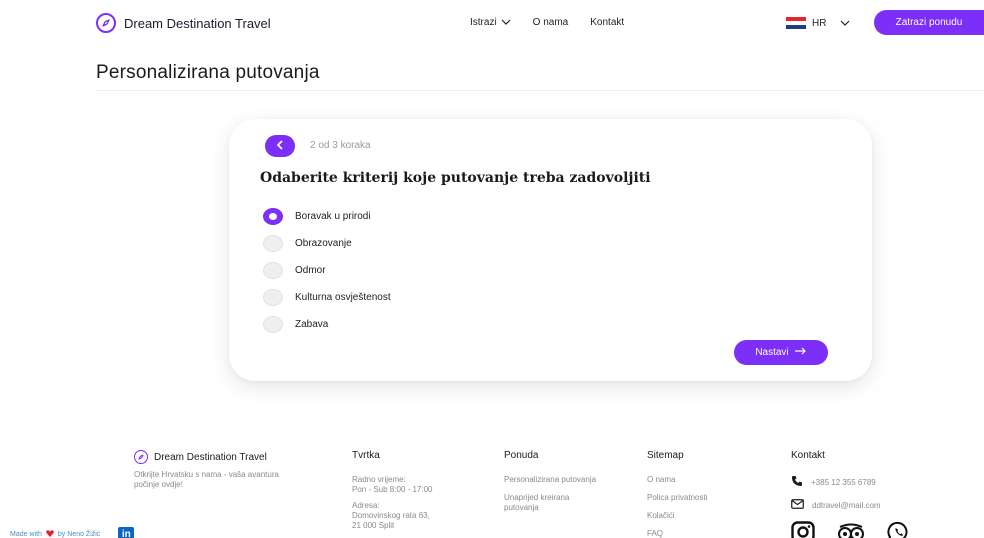 This screenshot has height=538, width=984. What do you see at coordinates (899, 529) in the screenshot?
I see `whatsapp-icon` at bounding box center [899, 529].